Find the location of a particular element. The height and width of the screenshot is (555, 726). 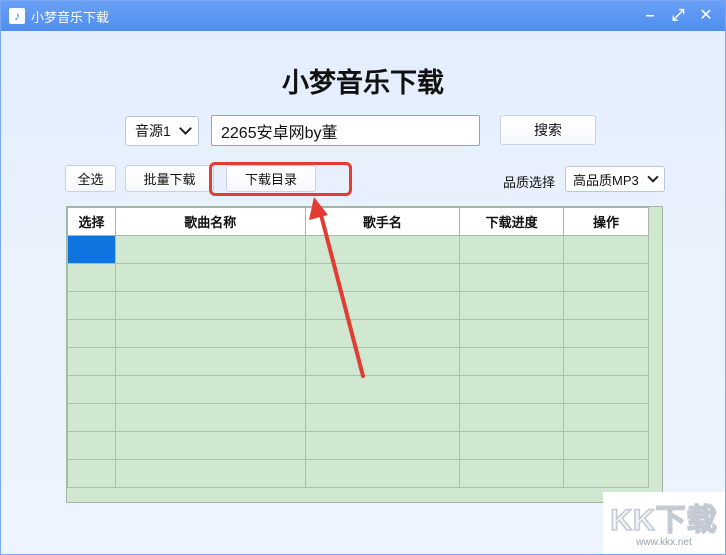

watermark-logo: KK下载 is located at coordinates (664, 520).